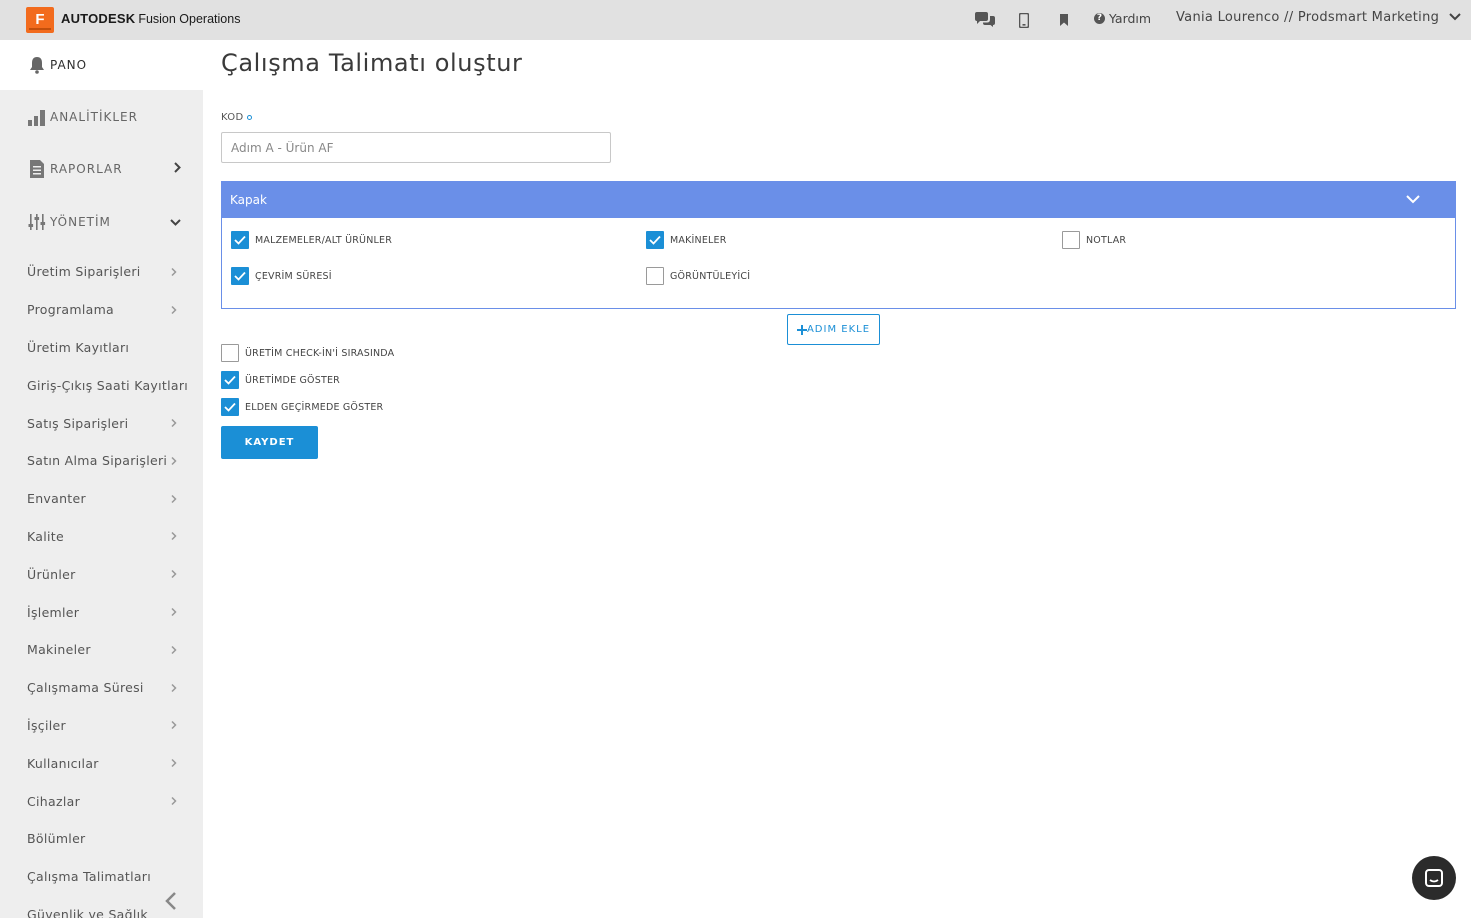 The image size is (1471, 918). Describe the element at coordinates (37, 169) in the screenshot. I see `report-icon` at that location.